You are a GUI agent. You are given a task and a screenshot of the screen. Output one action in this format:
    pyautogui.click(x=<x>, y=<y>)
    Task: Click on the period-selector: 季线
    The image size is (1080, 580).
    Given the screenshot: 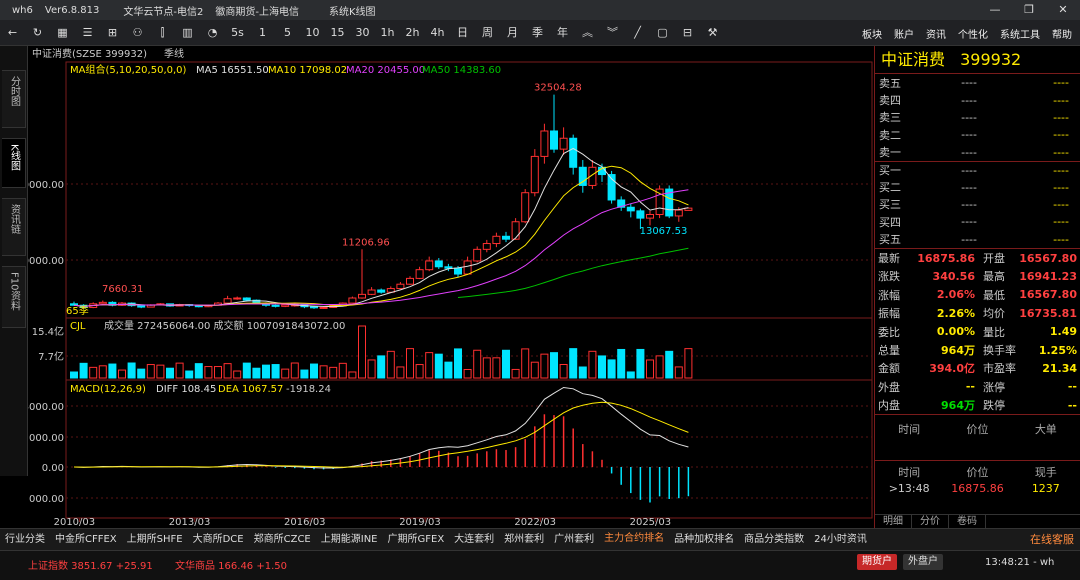 What is the action you would take?
    pyautogui.click(x=174, y=53)
    